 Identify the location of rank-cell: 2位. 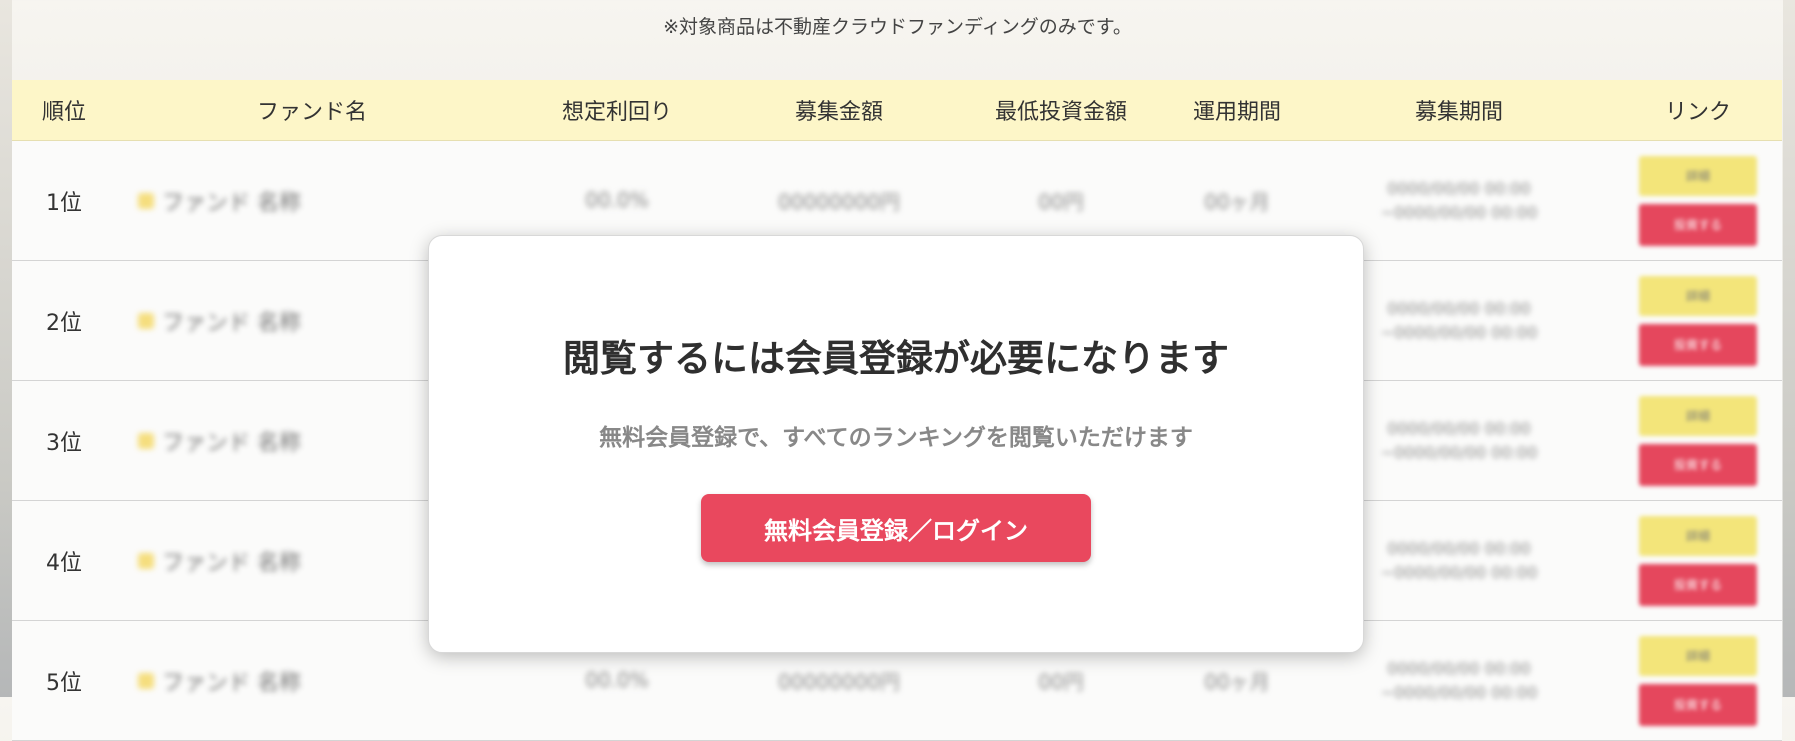
(64, 323).